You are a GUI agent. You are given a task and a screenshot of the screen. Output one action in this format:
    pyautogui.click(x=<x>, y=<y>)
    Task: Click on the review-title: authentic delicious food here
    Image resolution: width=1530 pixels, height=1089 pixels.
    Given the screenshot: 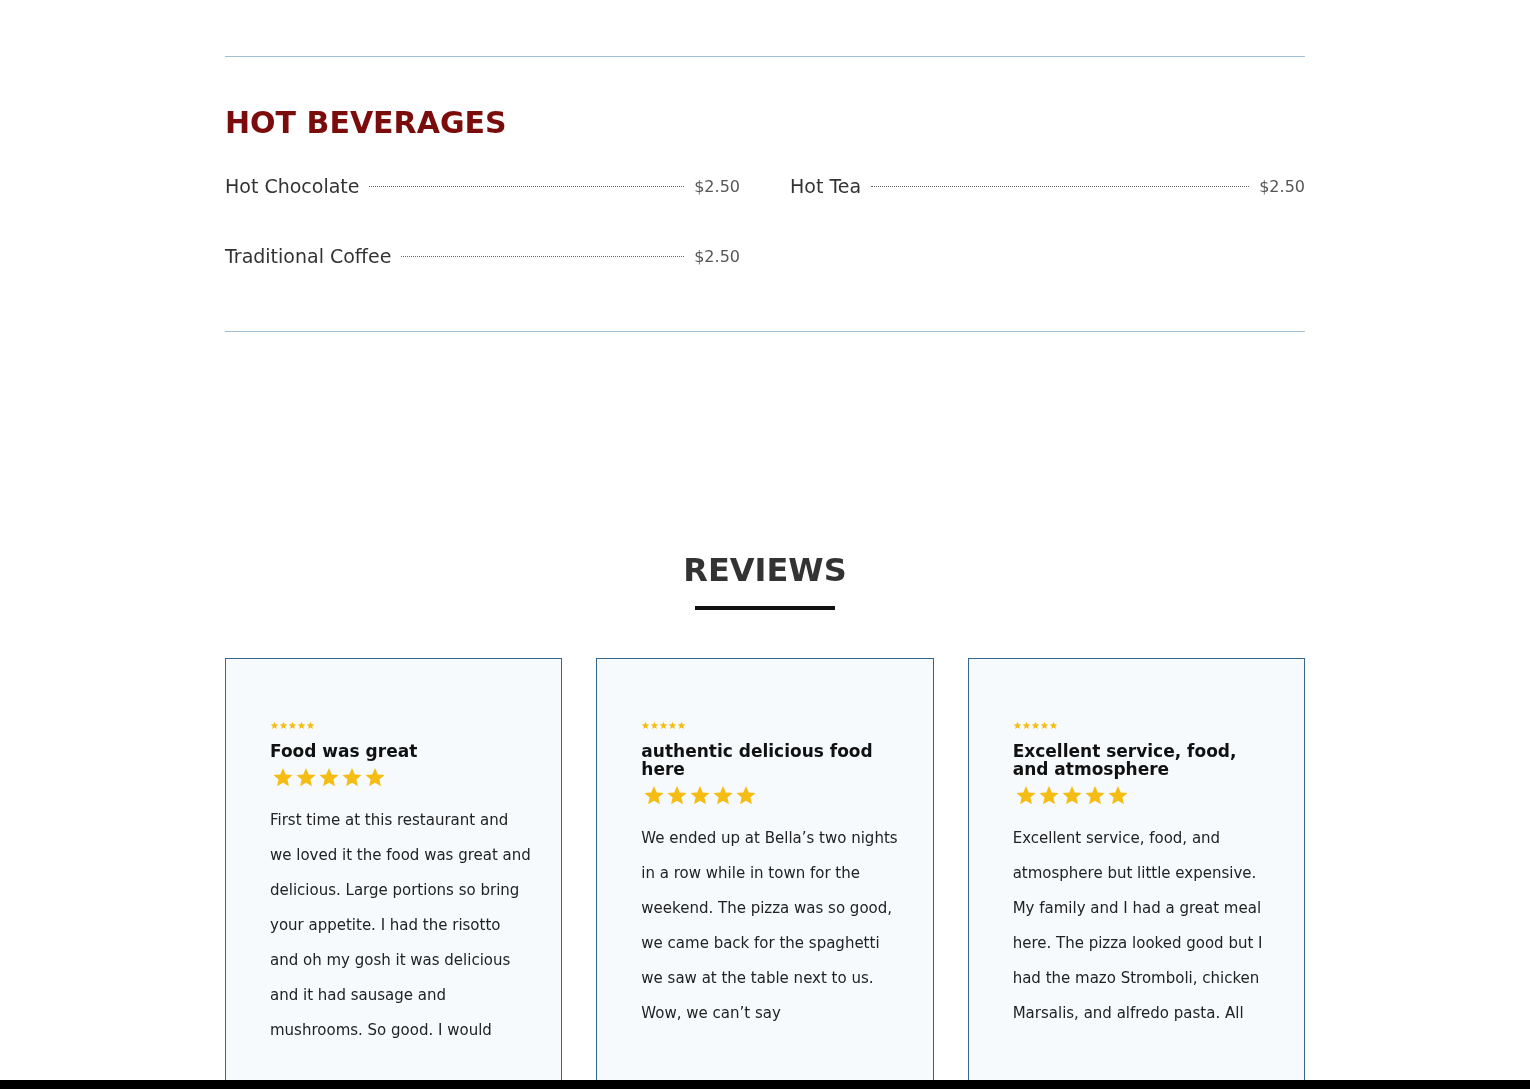 What is the action you would take?
    pyautogui.click(x=757, y=760)
    